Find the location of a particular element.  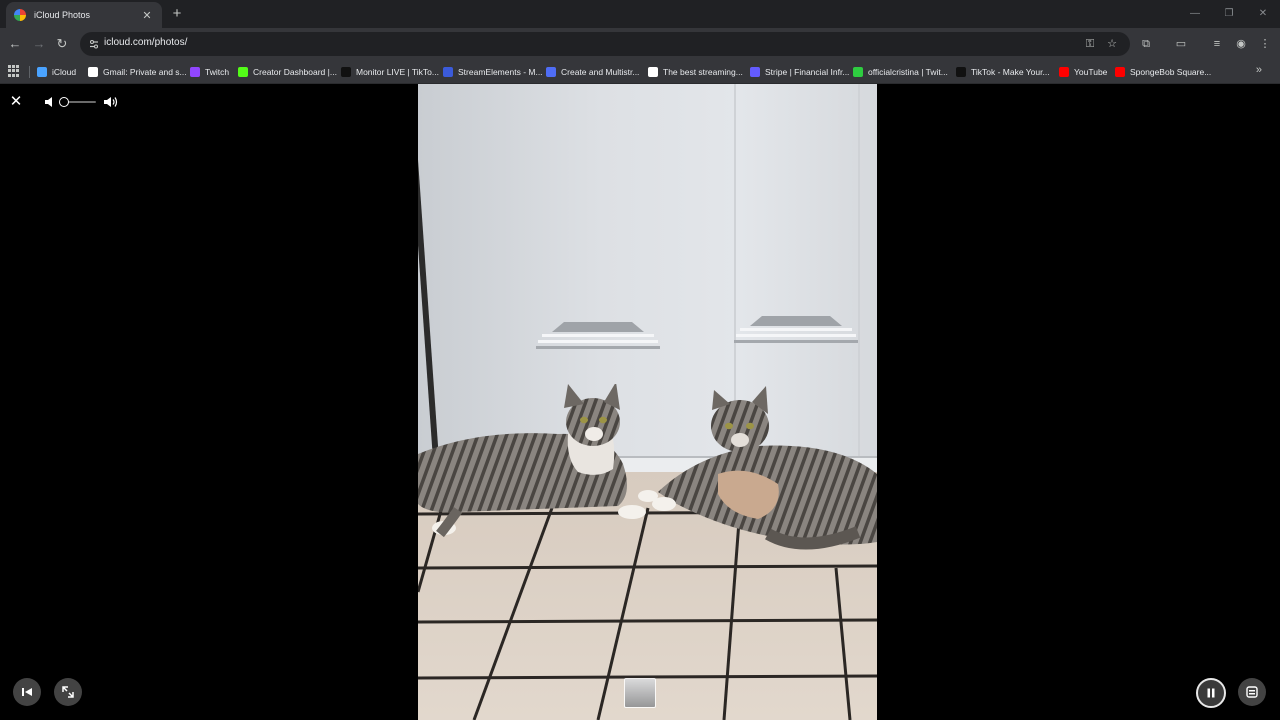

window-controls: — ❐ ✕ is located at coordinates (1229, 14).